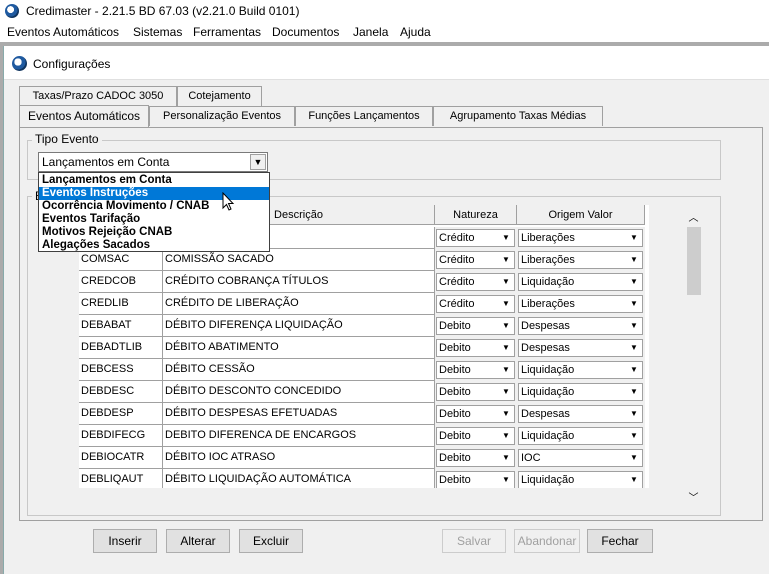  What do you see at coordinates (474, 541) in the screenshot?
I see `salvar-button: Salvar` at bounding box center [474, 541].